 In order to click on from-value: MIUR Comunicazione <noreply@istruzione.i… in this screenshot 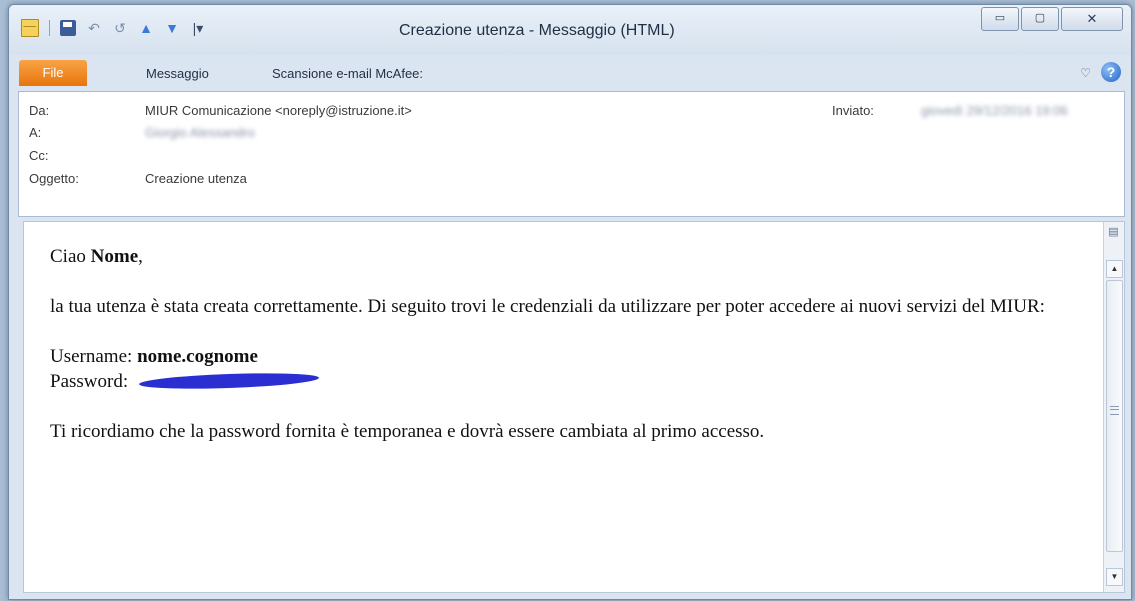, I will do `click(278, 110)`.